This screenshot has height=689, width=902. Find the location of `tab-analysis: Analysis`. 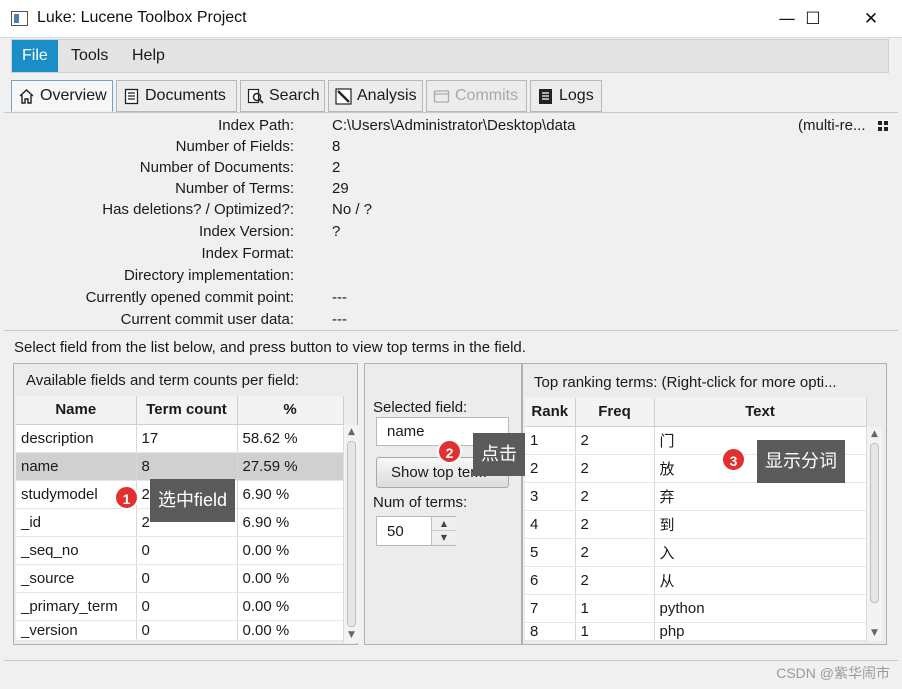

tab-analysis: Analysis is located at coordinates (375, 96).